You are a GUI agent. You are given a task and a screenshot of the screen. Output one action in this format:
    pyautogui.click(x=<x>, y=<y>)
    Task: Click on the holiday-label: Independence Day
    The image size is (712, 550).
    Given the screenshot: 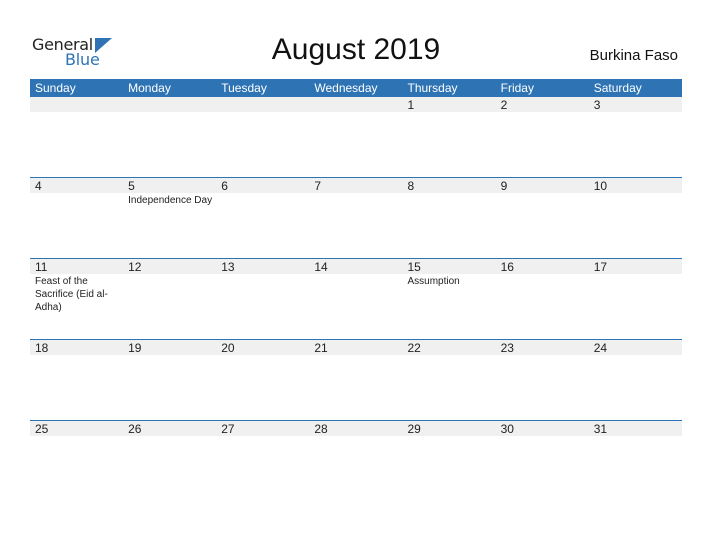 What is the action you would take?
    pyautogui.click(x=170, y=200)
    